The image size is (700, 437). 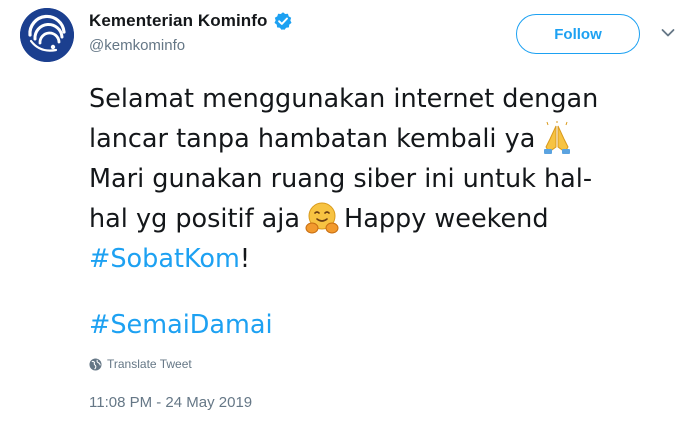 I want to click on tweet-timestamp: 11:08 PM - 24 May 2019, so click(x=170, y=402).